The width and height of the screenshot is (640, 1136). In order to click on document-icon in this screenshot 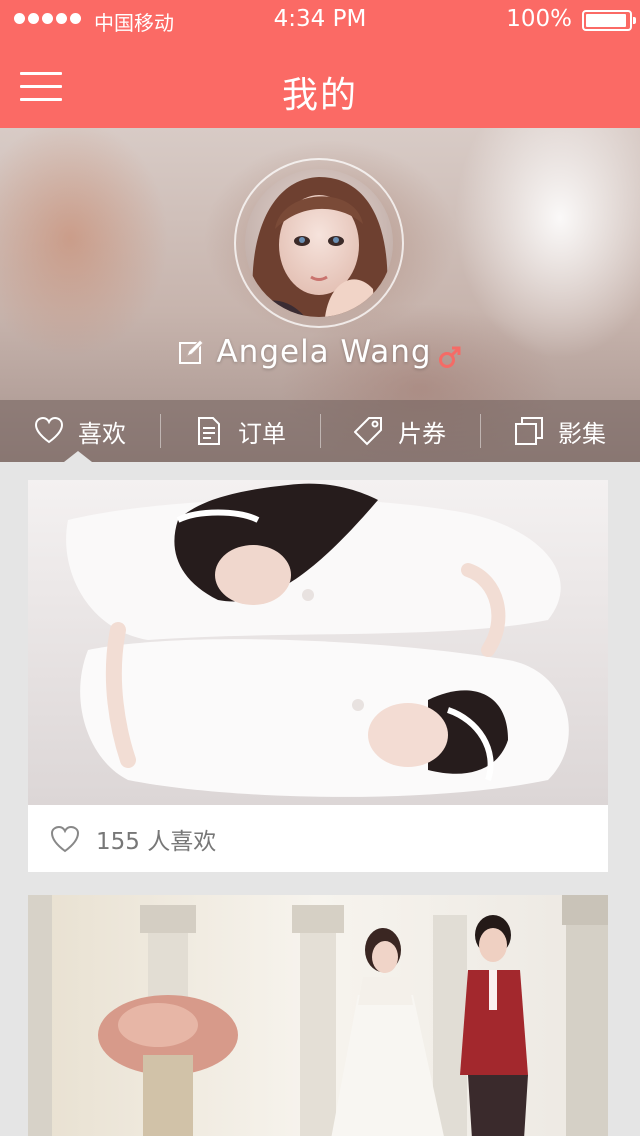, I will do `click(209, 431)`.